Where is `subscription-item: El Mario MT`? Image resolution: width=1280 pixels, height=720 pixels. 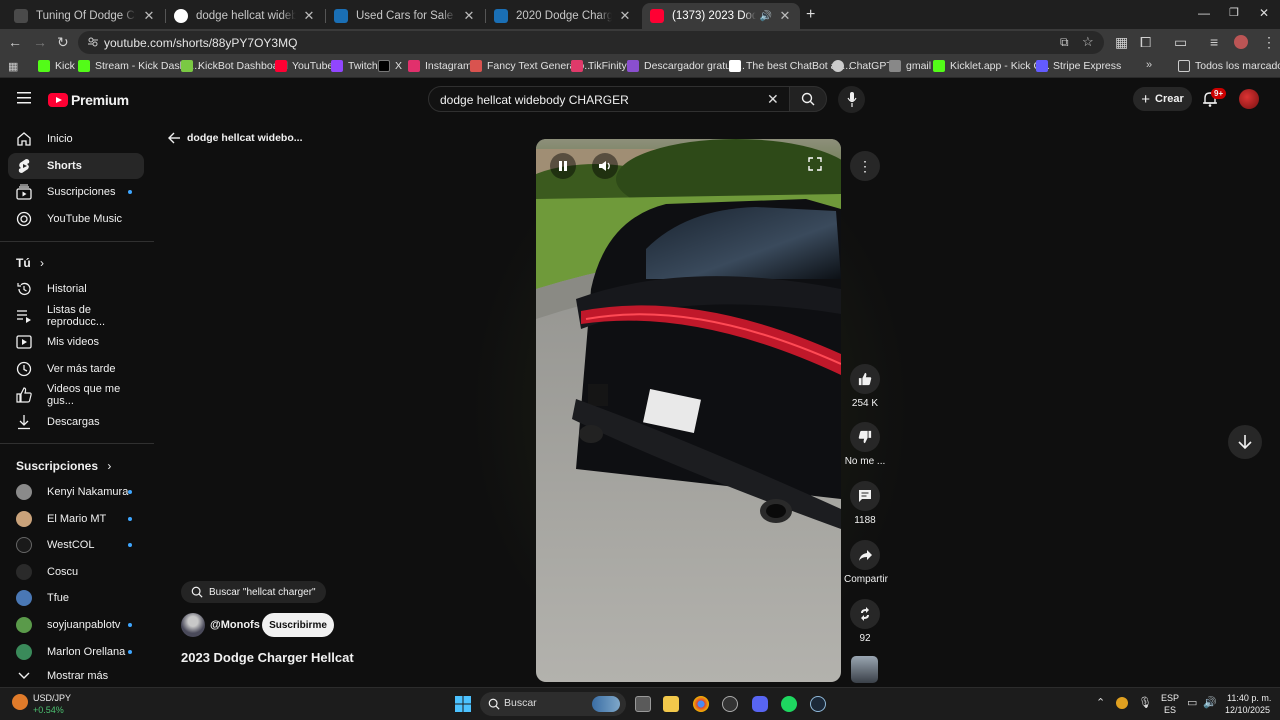 subscription-item: El Mario MT is located at coordinates (76, 519).